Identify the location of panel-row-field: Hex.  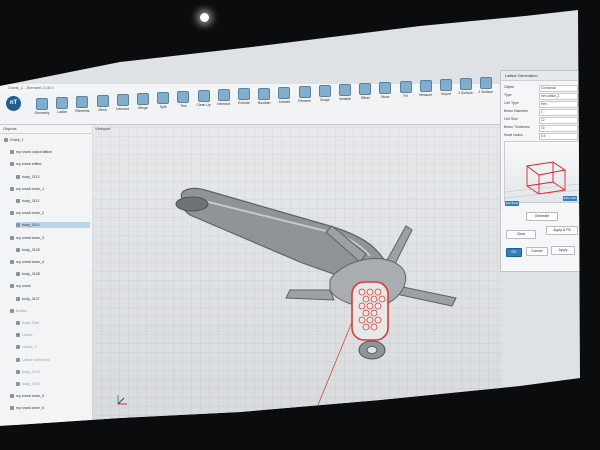
(558, 104).